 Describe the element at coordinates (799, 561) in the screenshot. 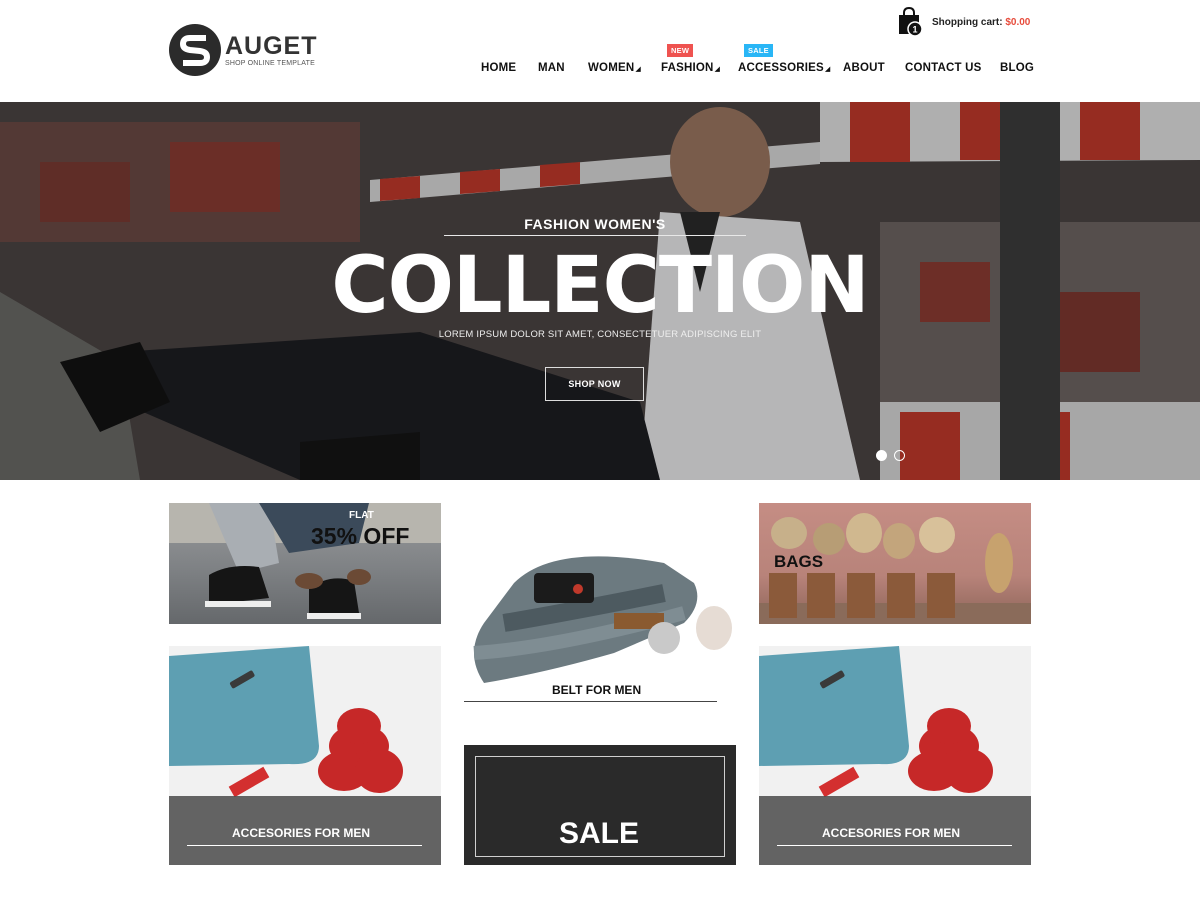

I see `bags-label: BAGS` at that location.